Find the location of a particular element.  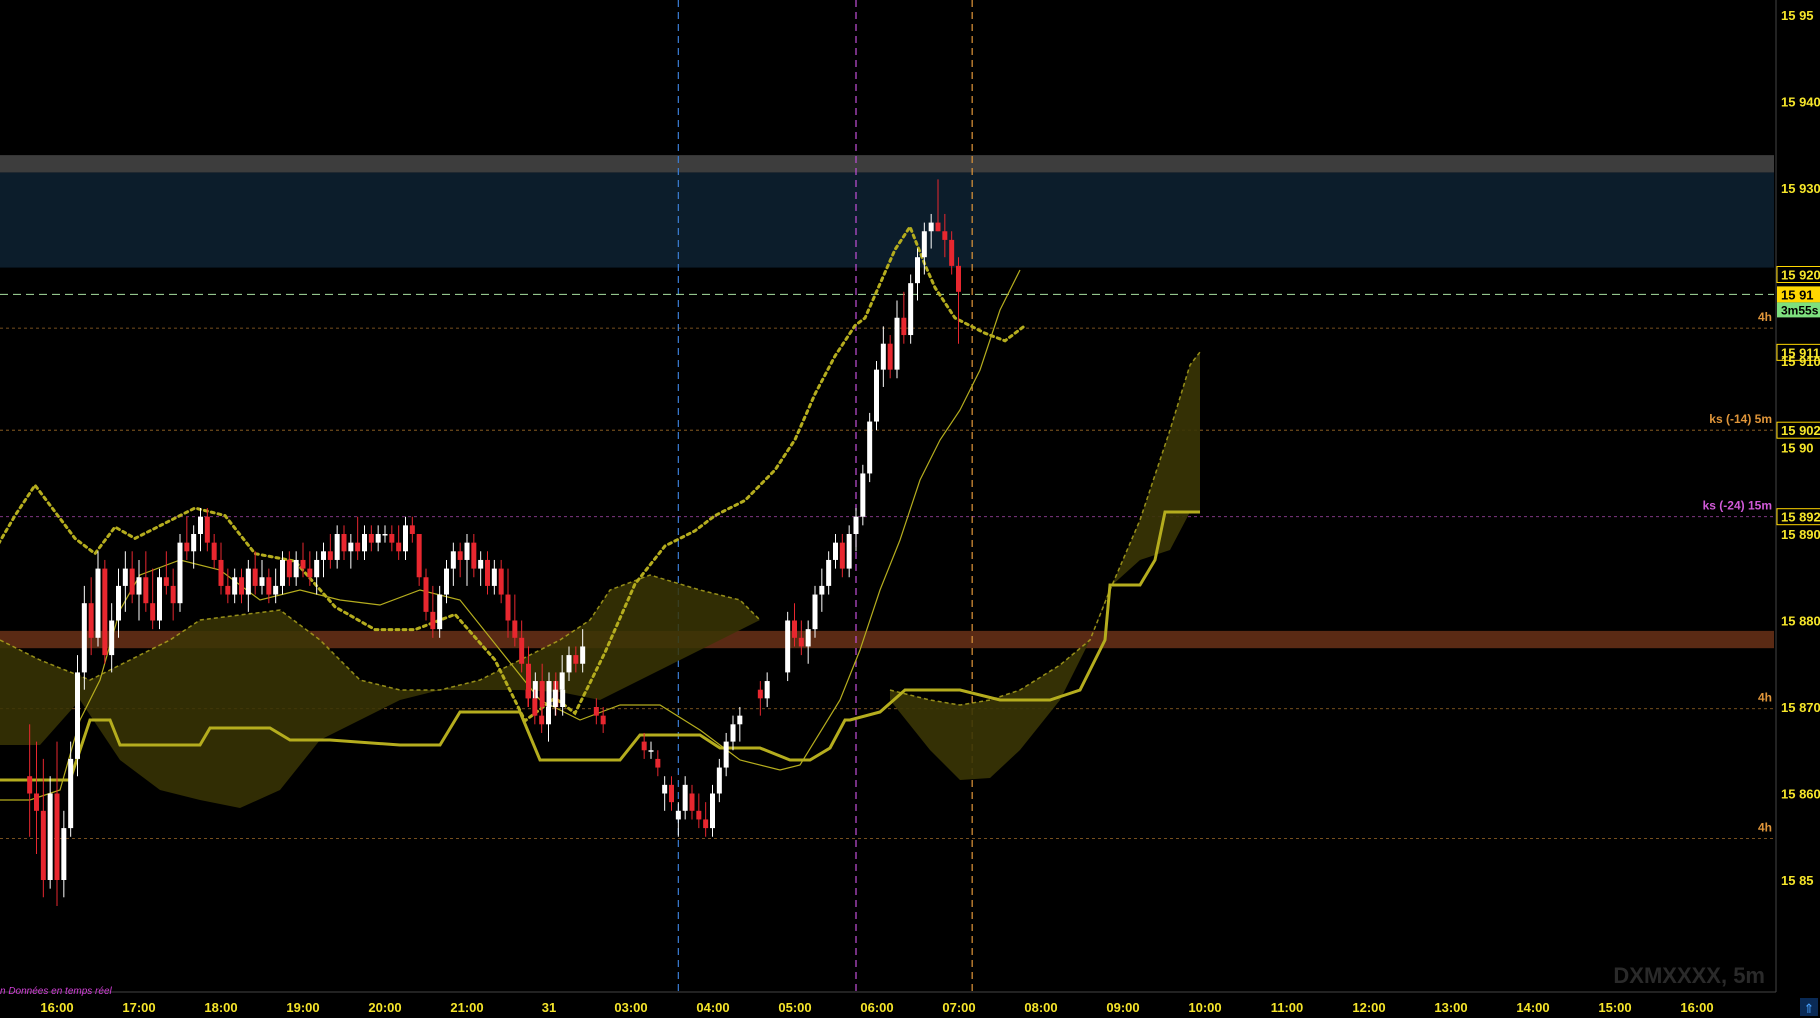

realtime-status: n Données en temps réel is located at coordinates (56, 991).